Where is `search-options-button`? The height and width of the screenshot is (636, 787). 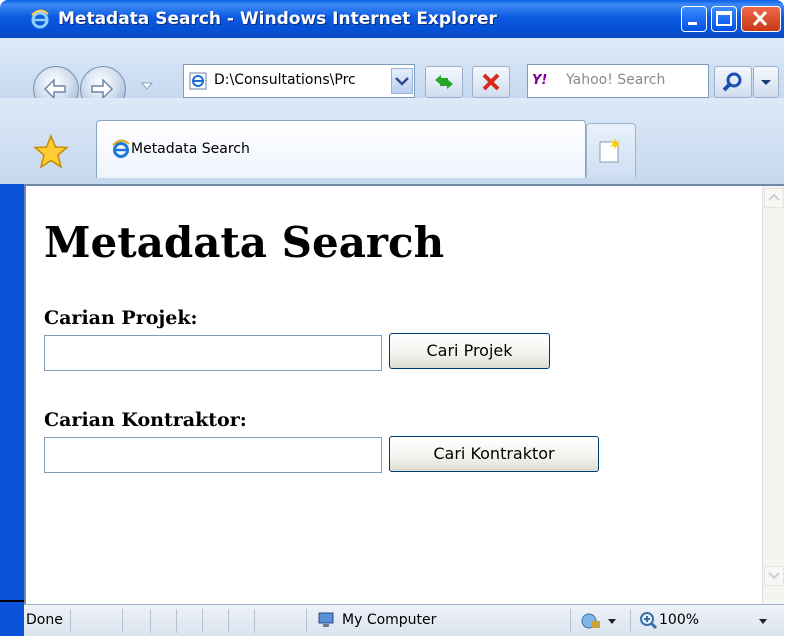 search-options-button is located at coordinates (766, 82).